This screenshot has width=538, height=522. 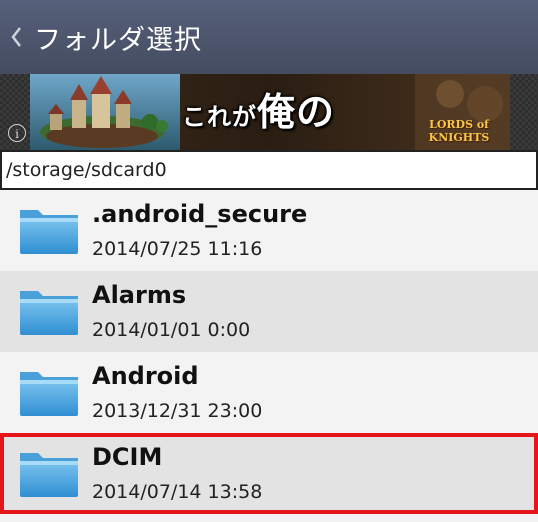 I want to click on path-bar: /storage/sdcard0, so click(x=269, y=170).